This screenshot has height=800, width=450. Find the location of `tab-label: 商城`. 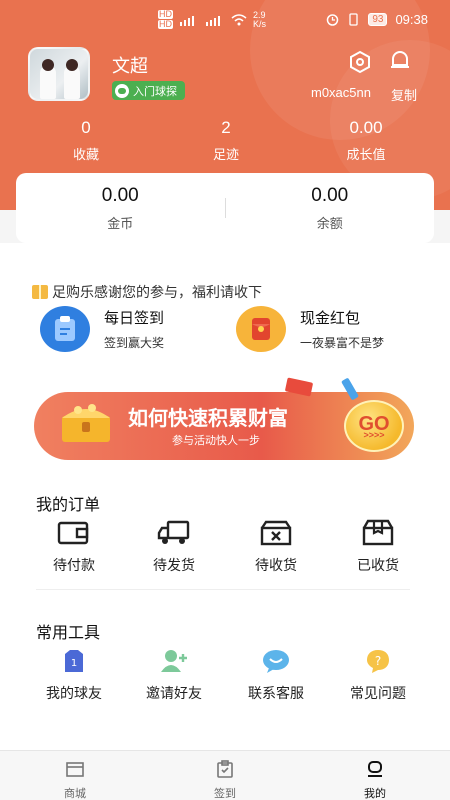

tab-label: 商城 is located at coordinates (75, 794).